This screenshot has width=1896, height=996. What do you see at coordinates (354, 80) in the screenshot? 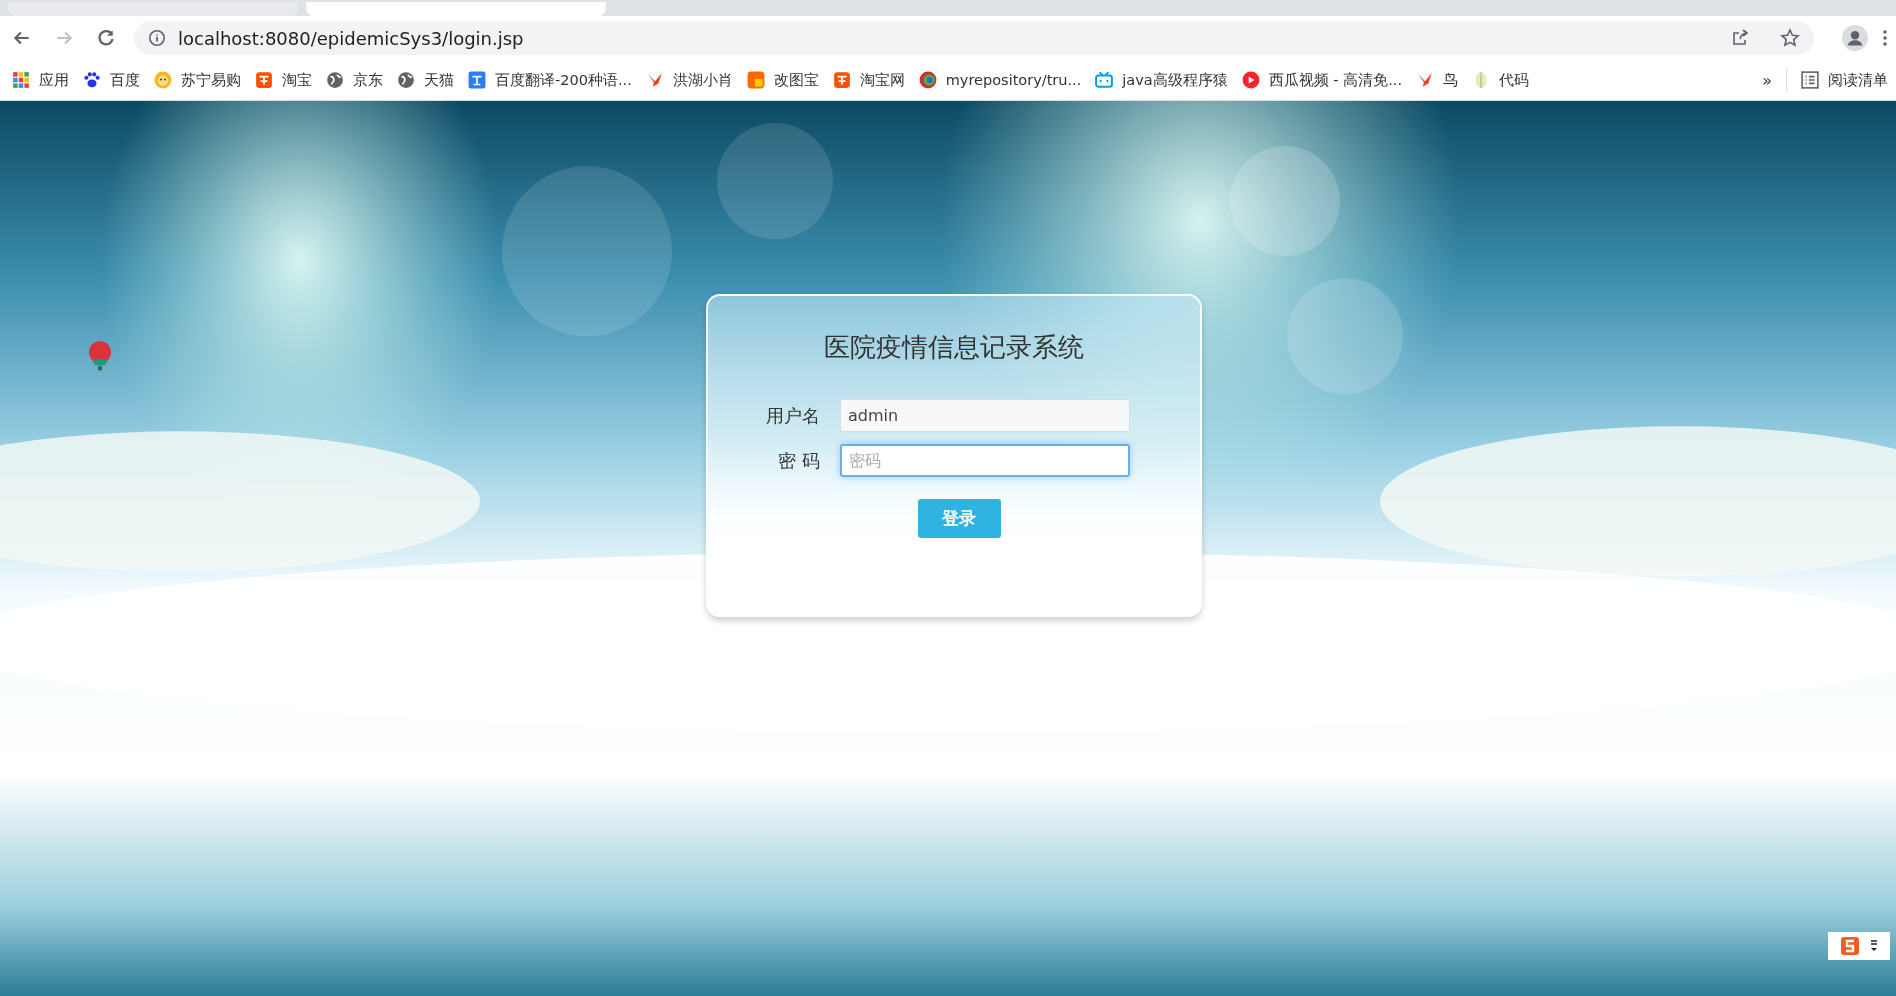
I see `bookmark-item: 京东` at bounding box center [354, 80].